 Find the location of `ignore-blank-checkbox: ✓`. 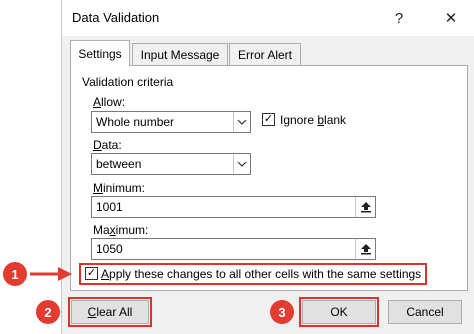

ignore-blank-checkbox: ✓ is located at coordinates (268, 119).